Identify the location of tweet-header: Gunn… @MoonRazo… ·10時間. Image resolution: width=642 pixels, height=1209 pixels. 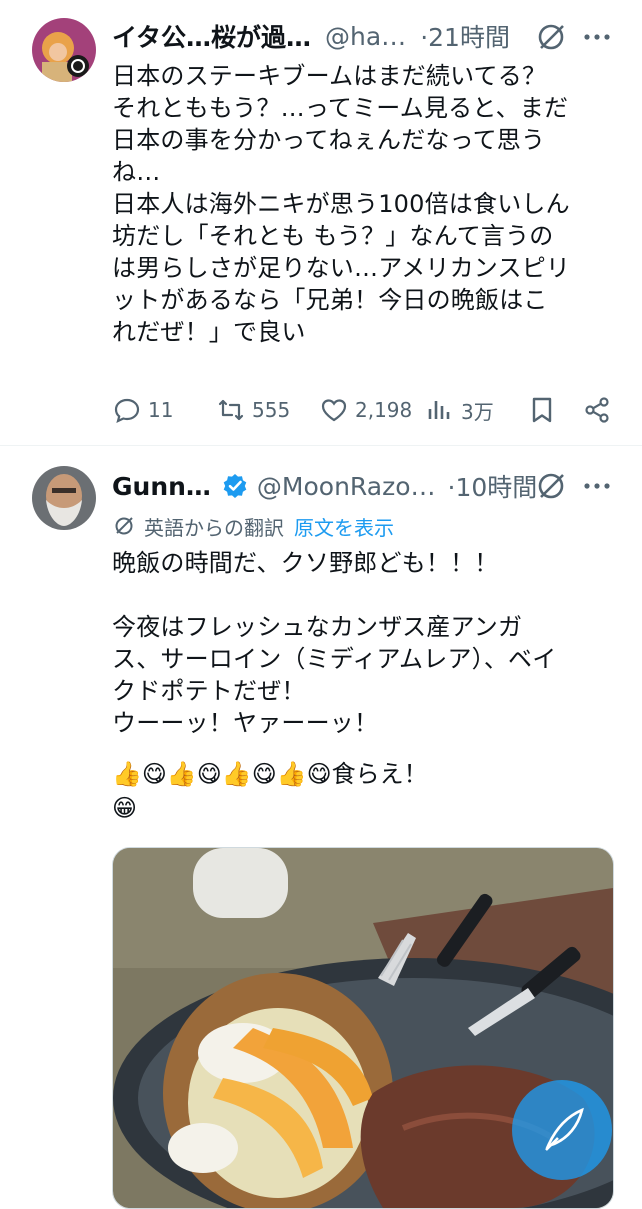
(324, 486).